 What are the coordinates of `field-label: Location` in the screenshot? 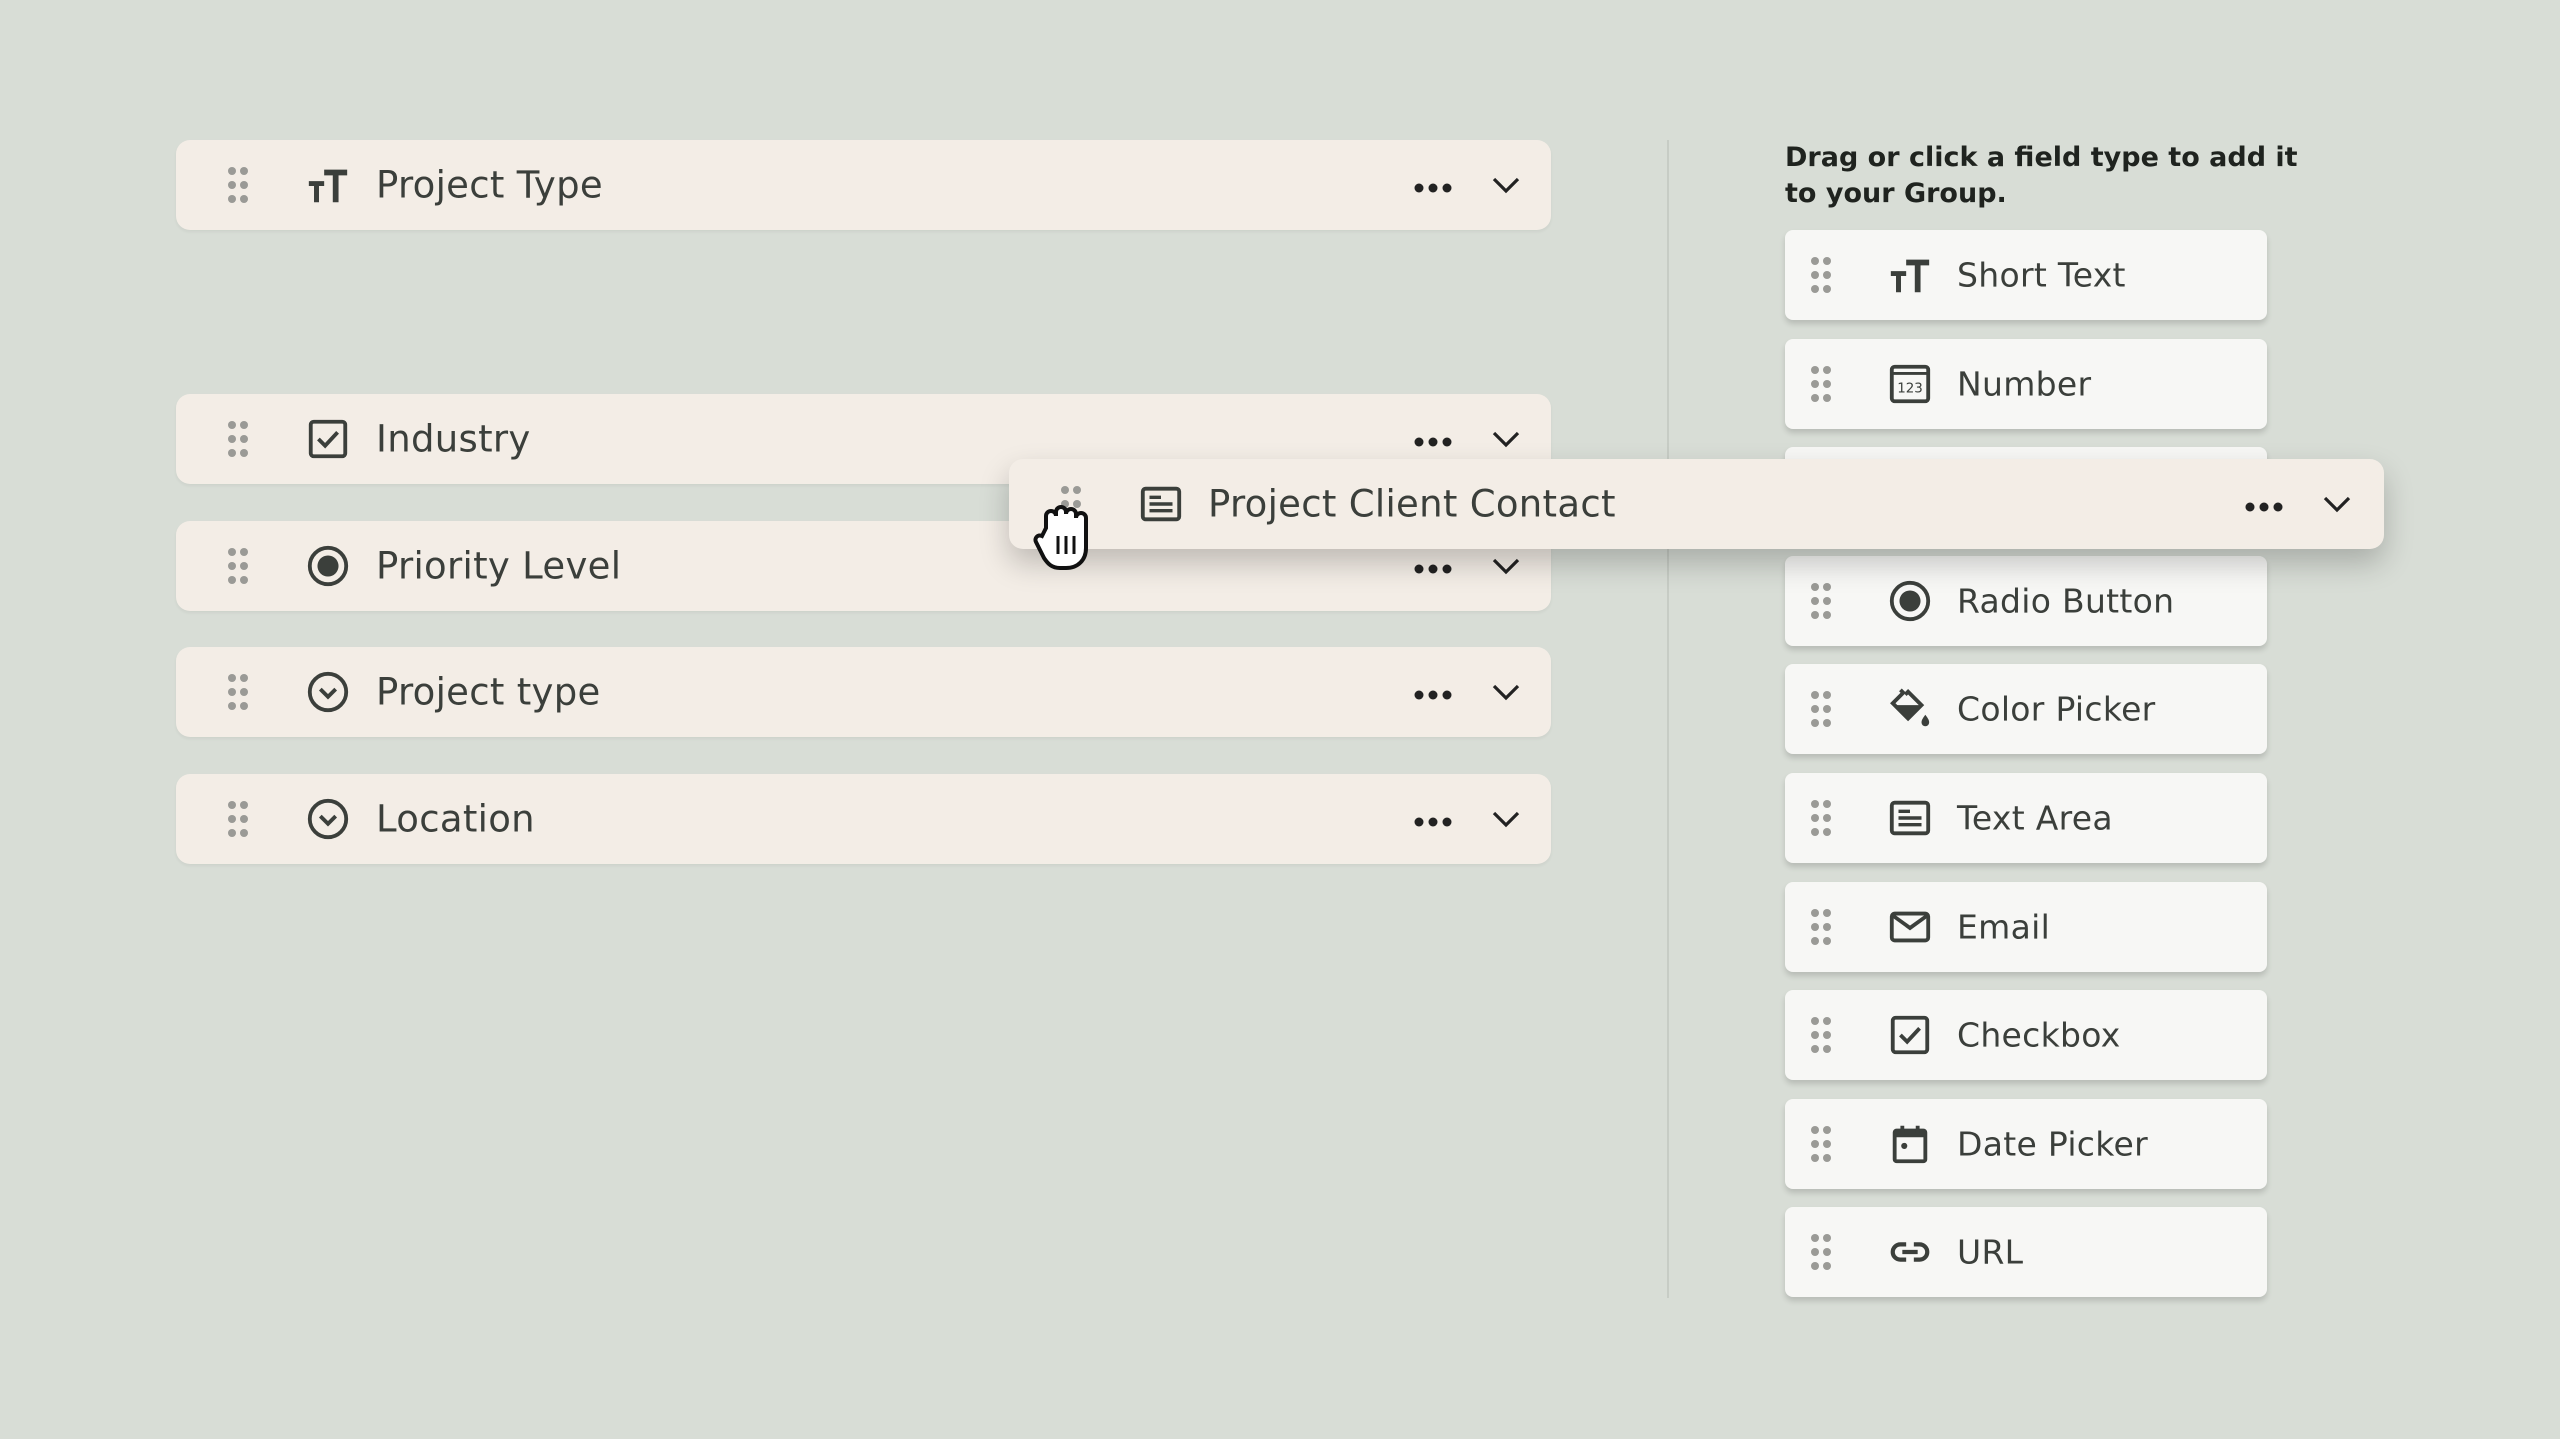 It's located at (455, 819).